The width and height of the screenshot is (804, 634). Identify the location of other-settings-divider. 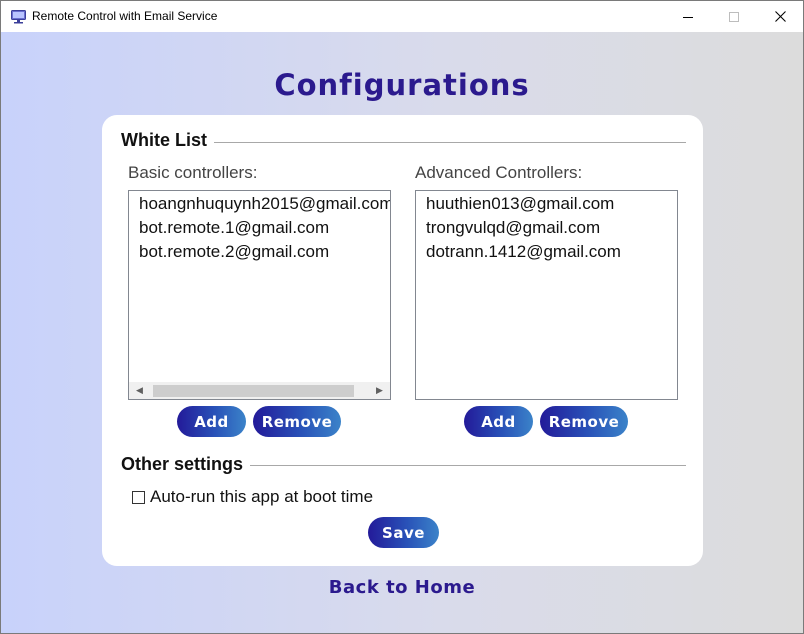
(468, 465).